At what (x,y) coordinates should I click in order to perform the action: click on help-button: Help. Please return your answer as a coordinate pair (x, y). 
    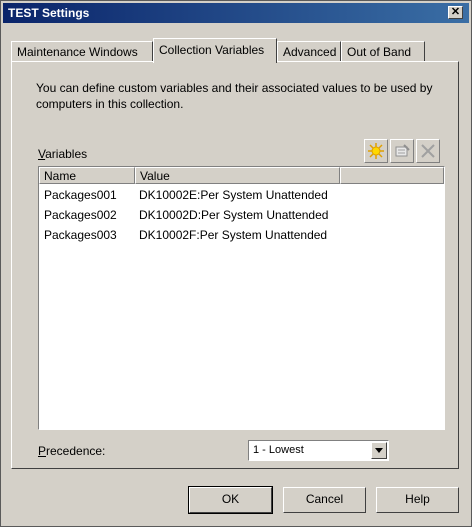
    Looking at the image, I should click on (417, 500).